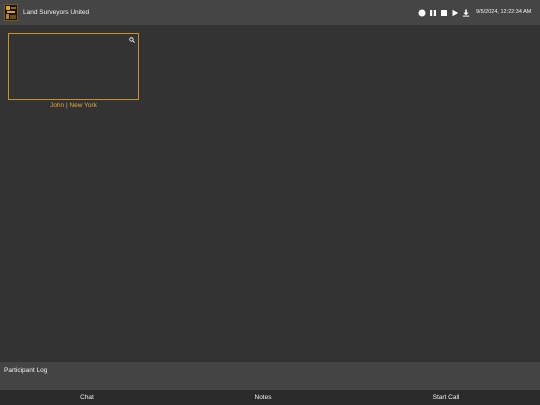 The image size is (540, 405). I want to click on stop-icon, so click(444, 13).